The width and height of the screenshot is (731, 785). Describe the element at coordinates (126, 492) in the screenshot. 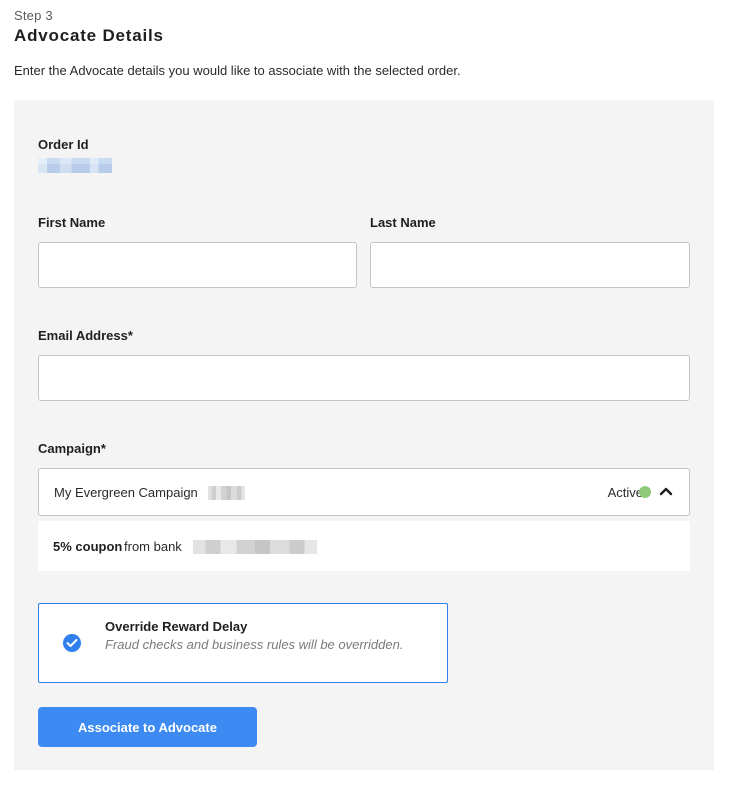

I see `campaign-selected-value: My Evergreen Campaign` at that location.